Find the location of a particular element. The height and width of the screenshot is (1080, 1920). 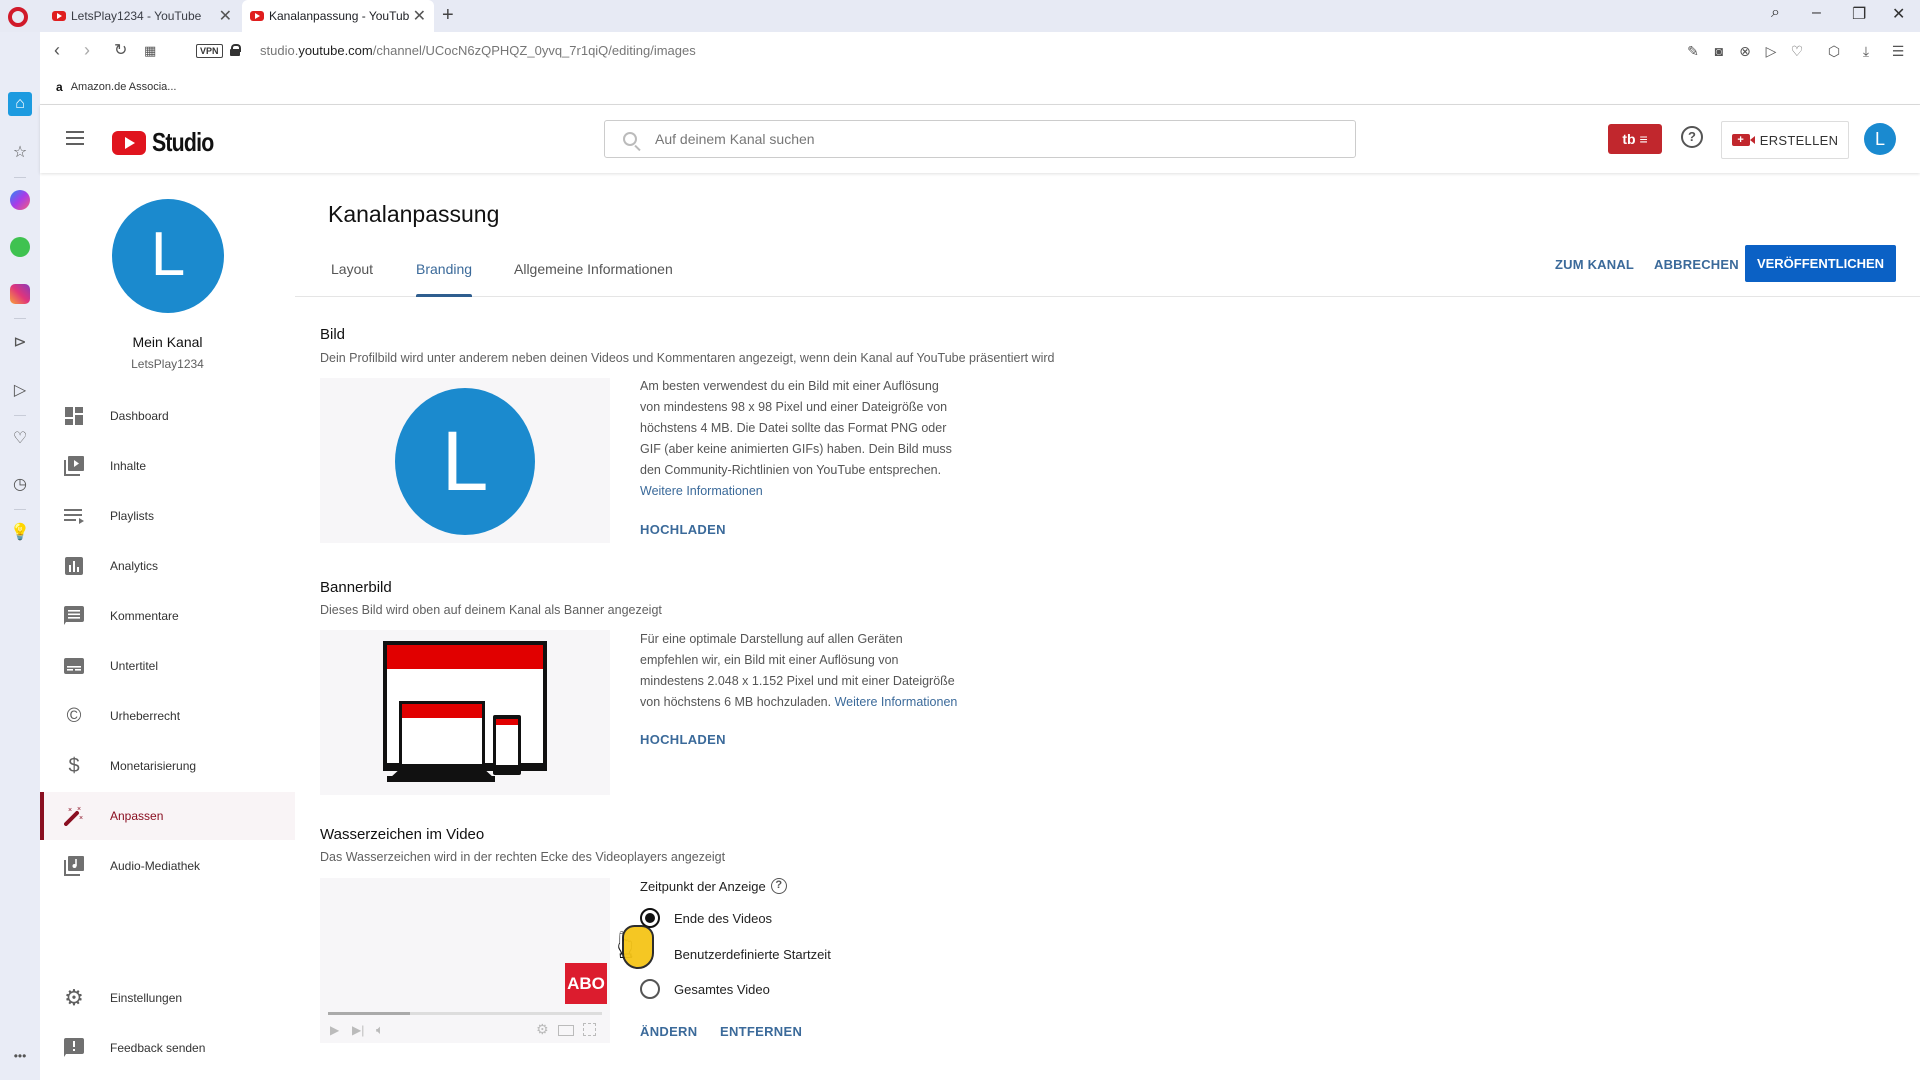

sidebar-item-monetization: $ Monetarisierung is located at coordinates (167, 766).